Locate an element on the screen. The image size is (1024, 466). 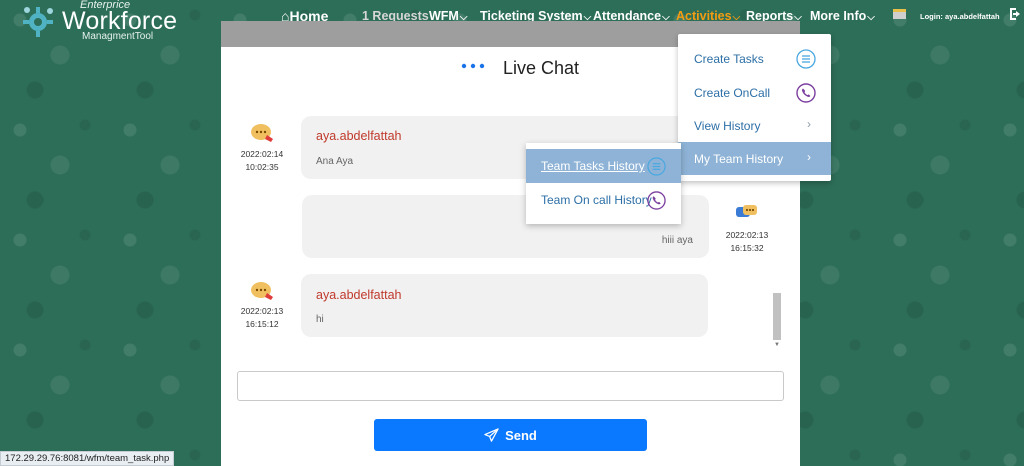
more-dots-icon is located at coordinates (473, 66).